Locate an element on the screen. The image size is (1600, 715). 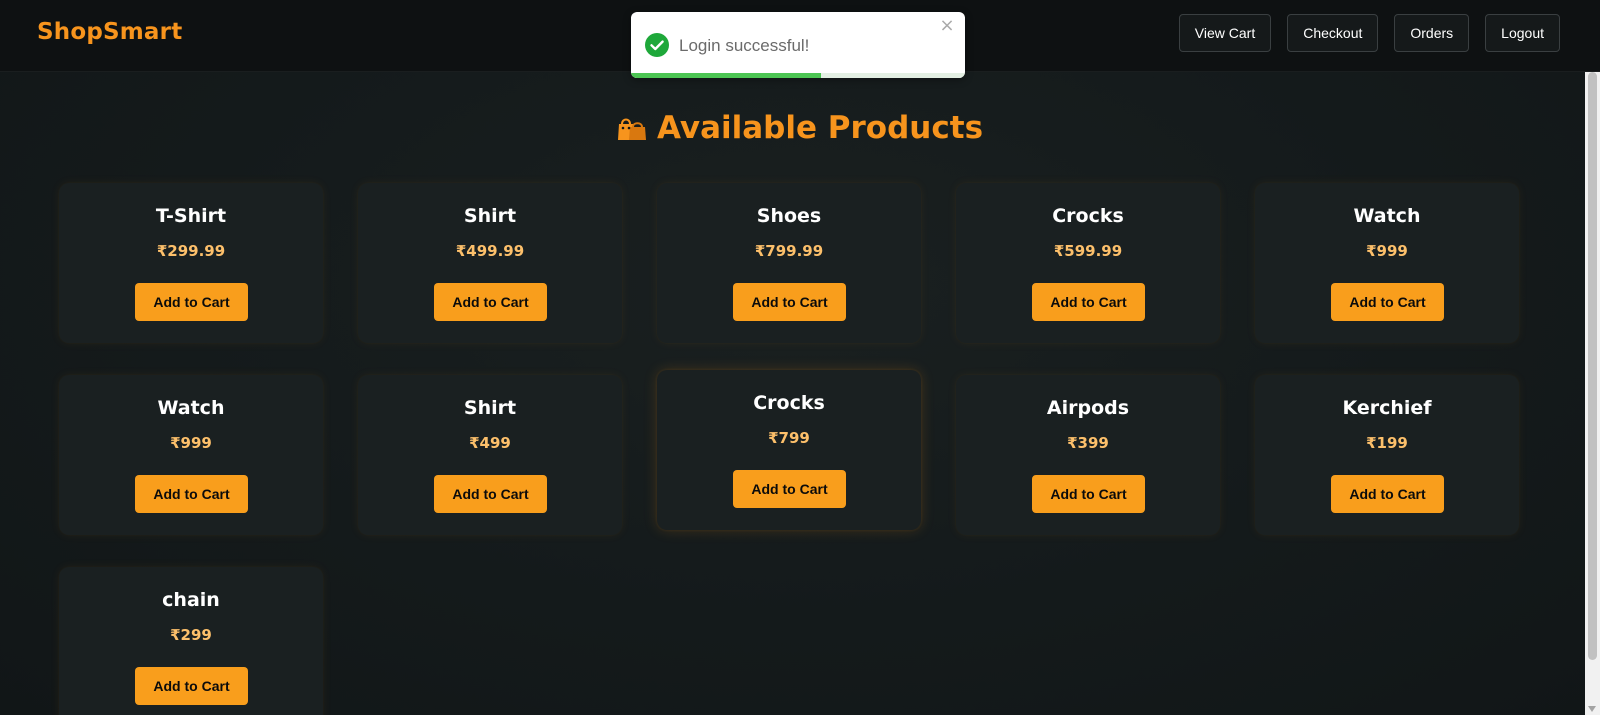
vertical-scrollbar is located at coordinates (1592, 393).